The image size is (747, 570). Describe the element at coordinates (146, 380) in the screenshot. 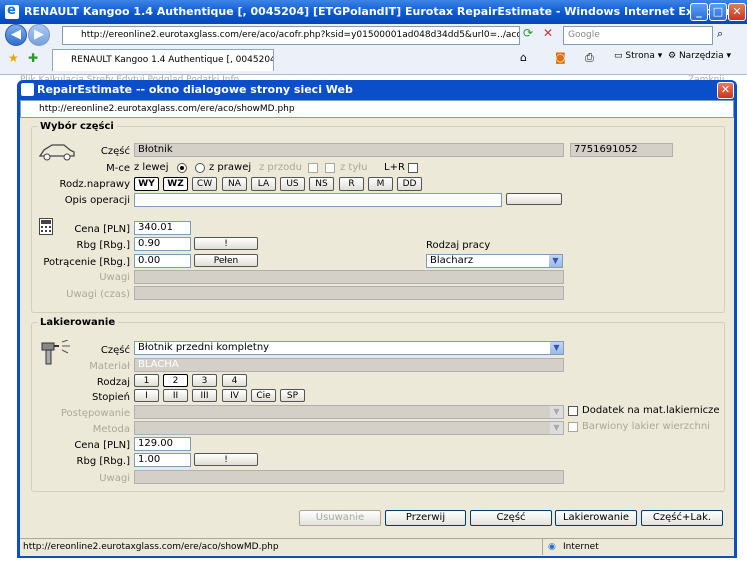

I see `rodzaj-1-button: 1` at that location.